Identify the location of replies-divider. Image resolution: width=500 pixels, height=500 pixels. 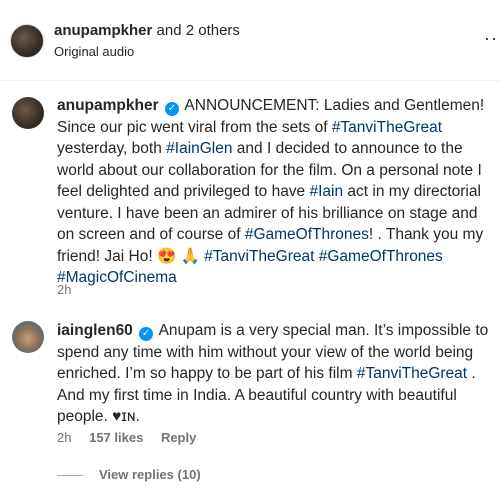
(70, 476).